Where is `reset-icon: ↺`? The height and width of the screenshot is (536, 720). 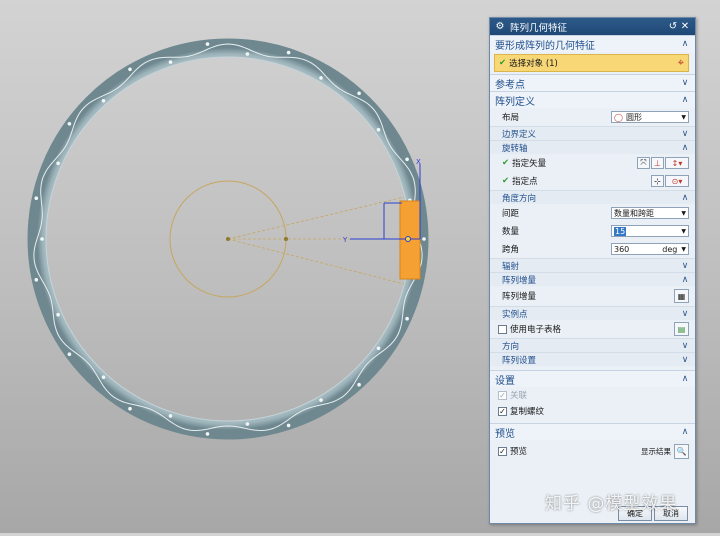
reset-icon: ↺ is located at coordinates (673, 26).